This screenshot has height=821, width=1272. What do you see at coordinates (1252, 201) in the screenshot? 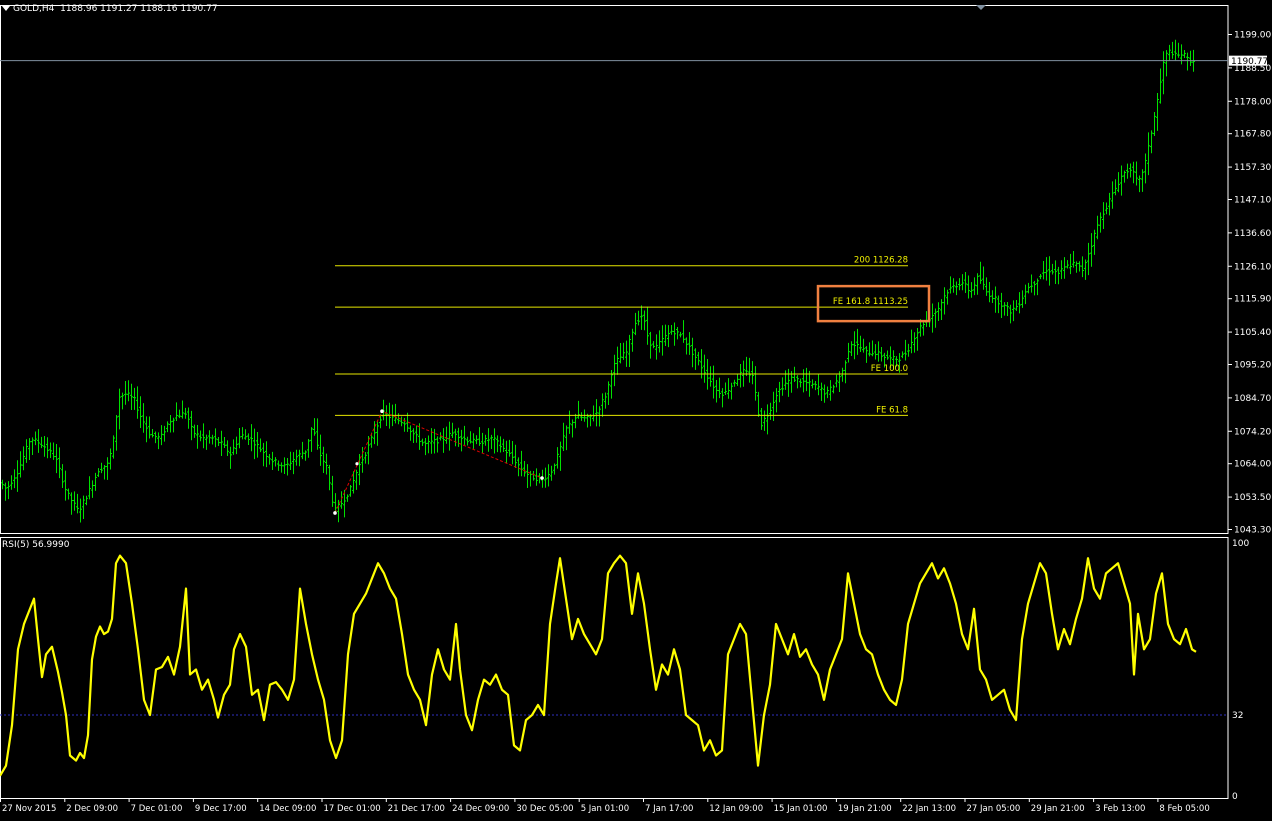
I see `price-tick-label: 1147.10` at bounding box center [1252, 201].